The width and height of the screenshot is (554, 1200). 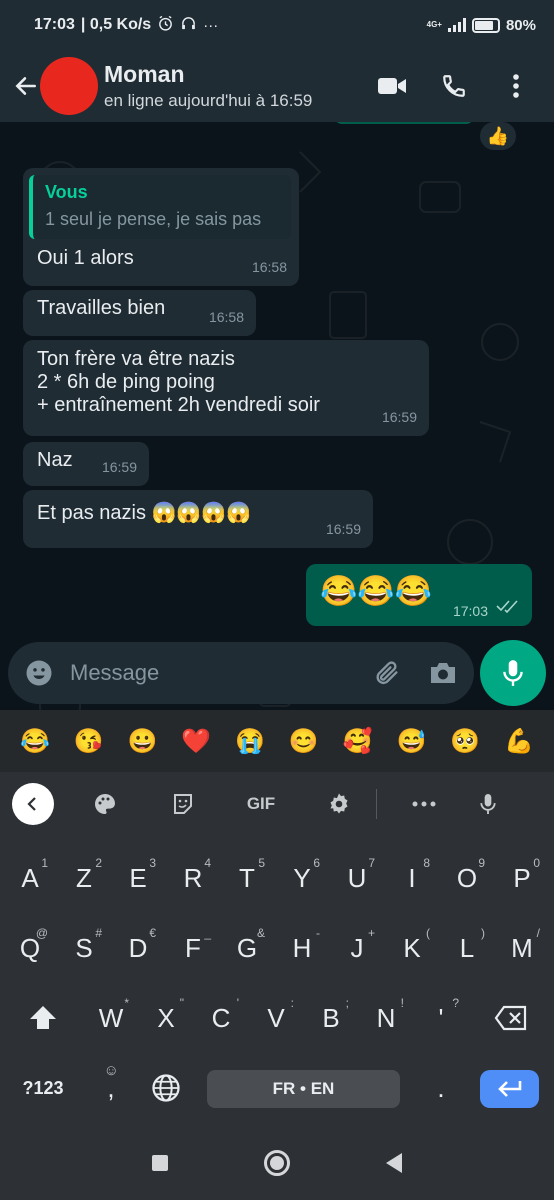 I want to click on symbols-key: ?123, so click(x=43, y=1088).